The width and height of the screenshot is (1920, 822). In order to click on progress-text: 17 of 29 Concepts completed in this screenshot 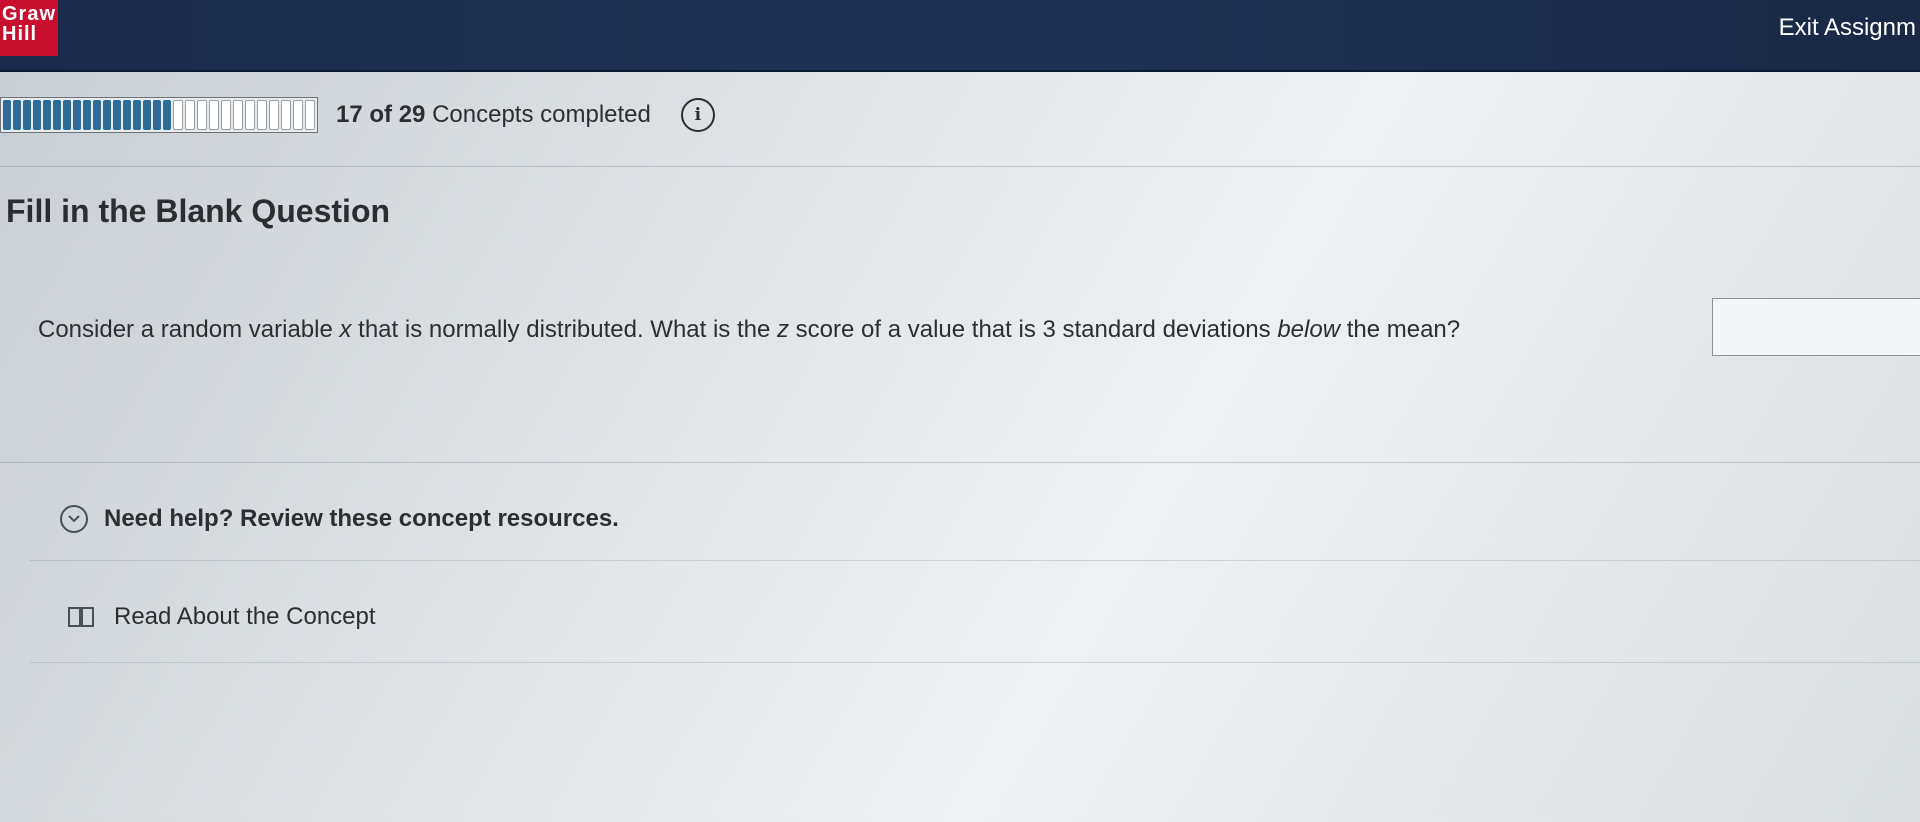, I will do `click(493, 115)`.